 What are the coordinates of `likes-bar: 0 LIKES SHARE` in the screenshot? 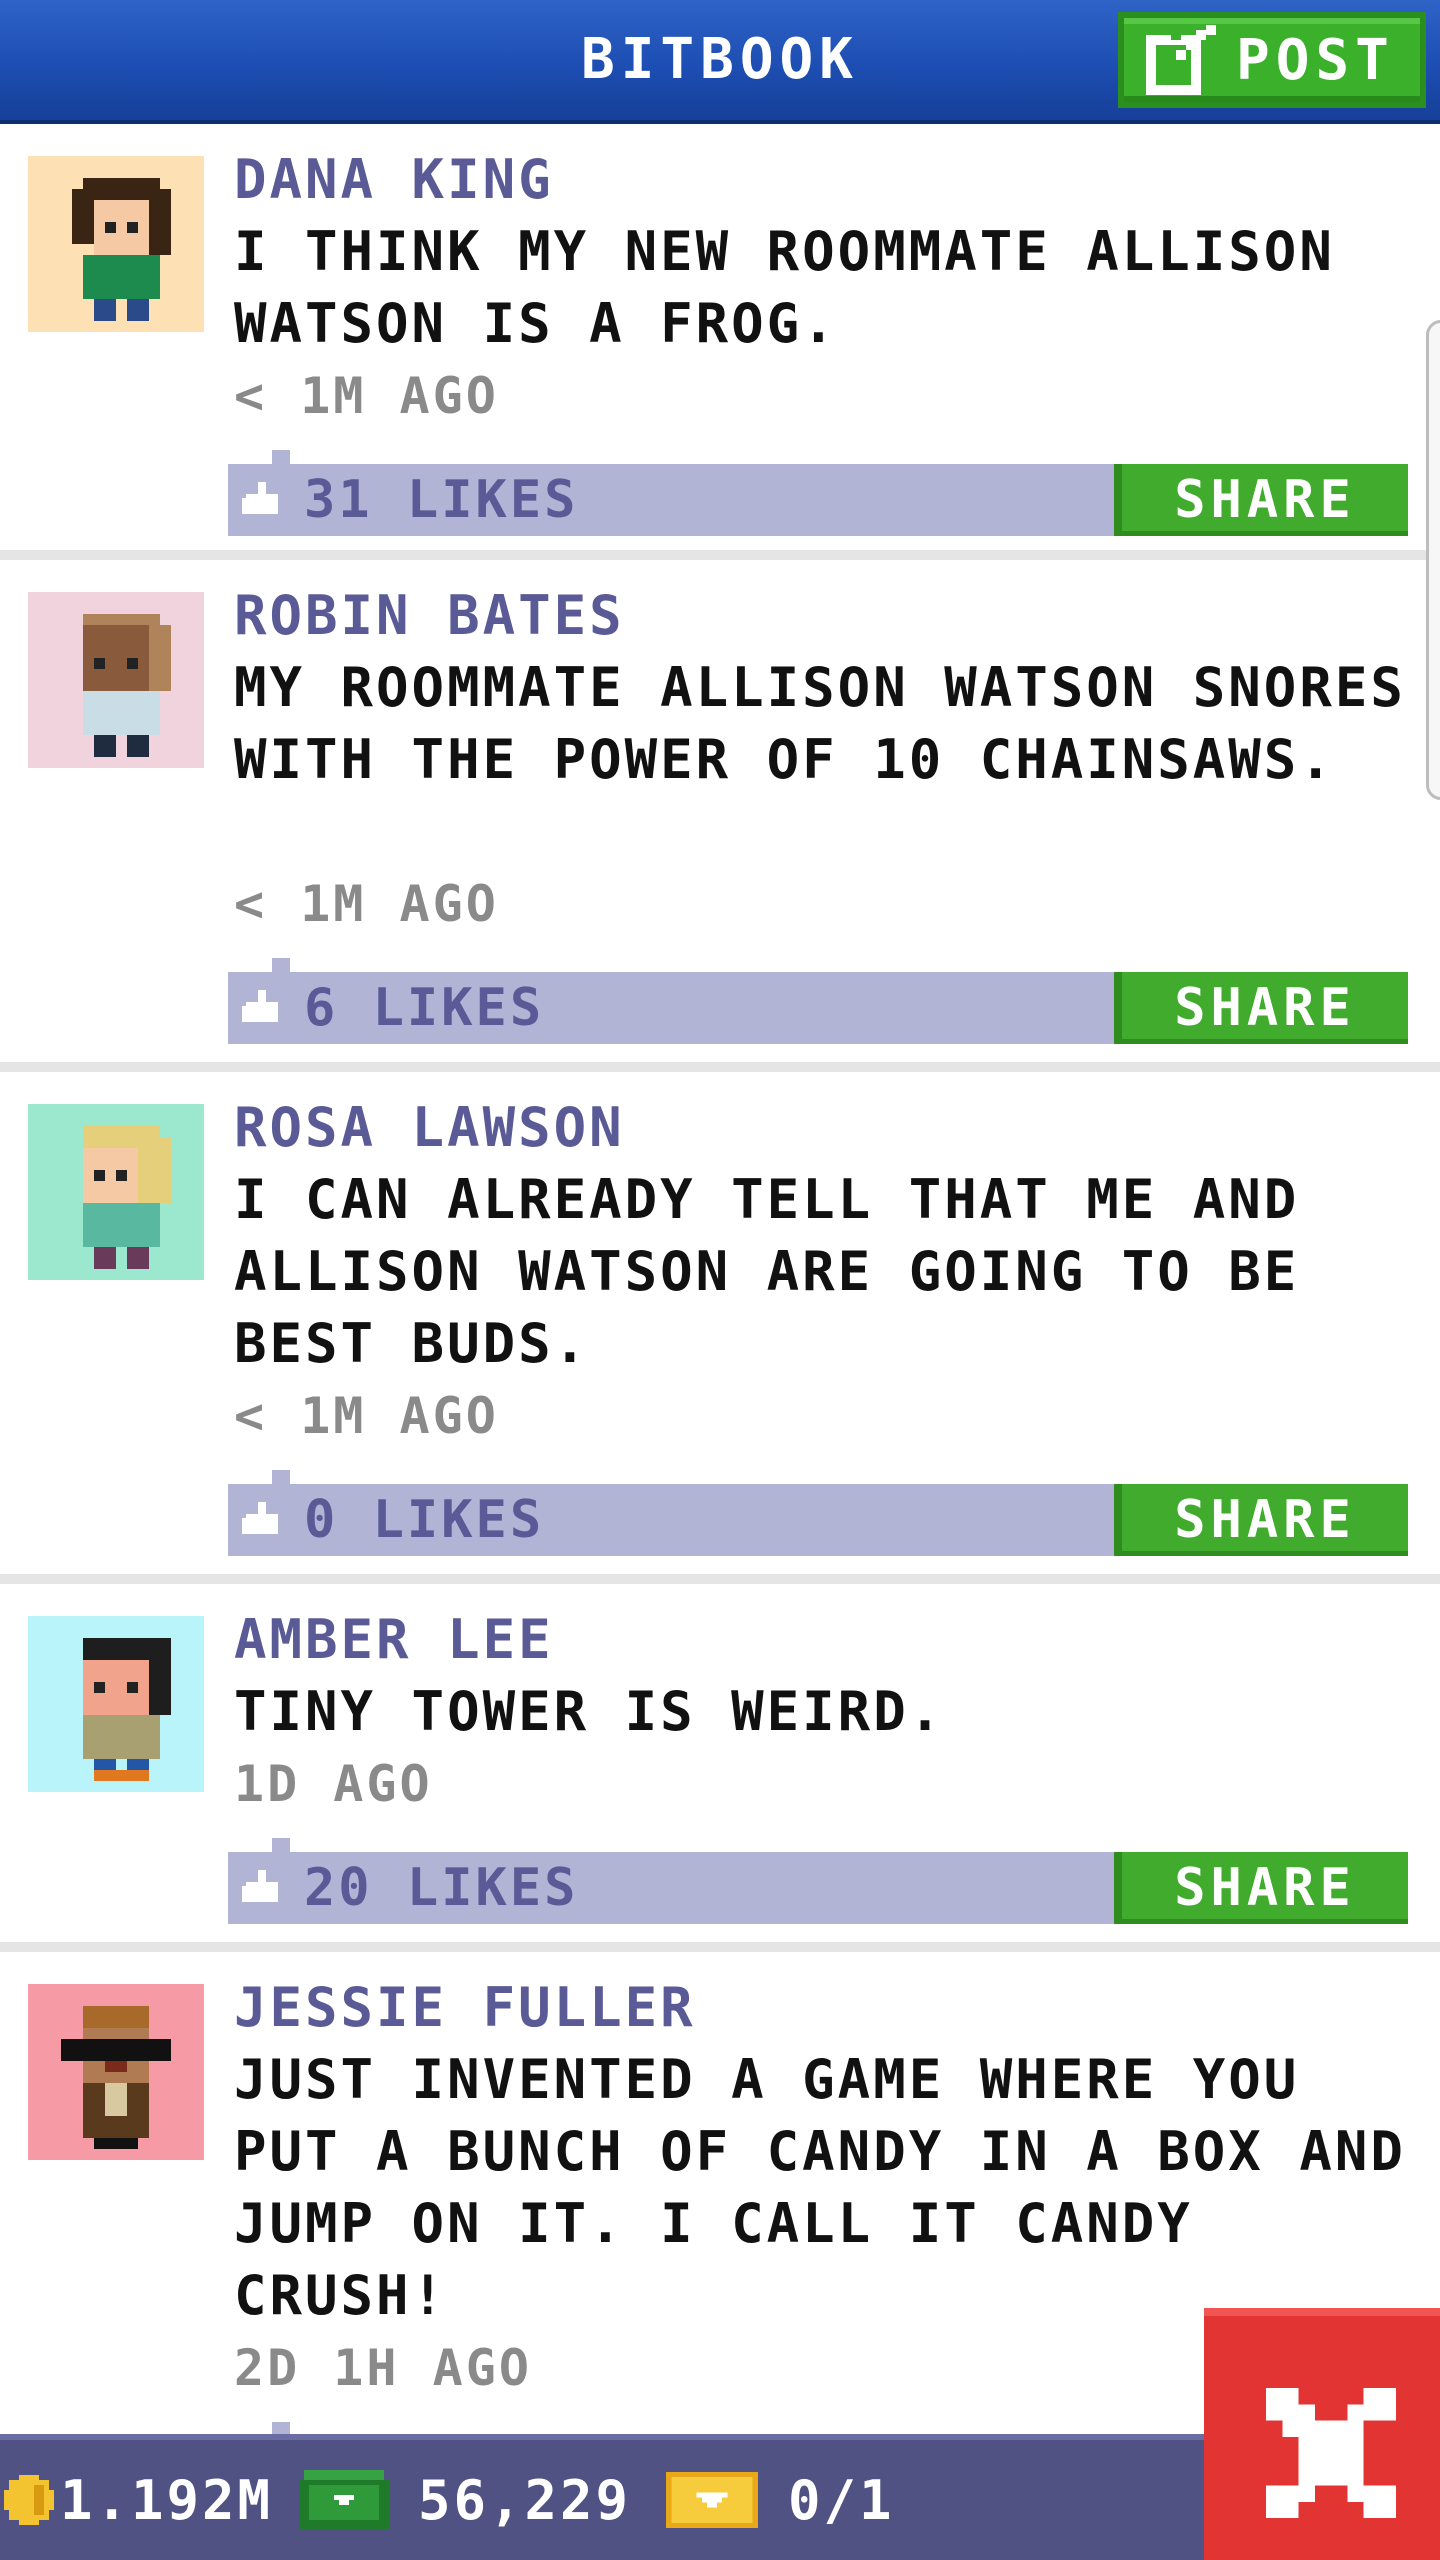 It's located at (818, 1513).